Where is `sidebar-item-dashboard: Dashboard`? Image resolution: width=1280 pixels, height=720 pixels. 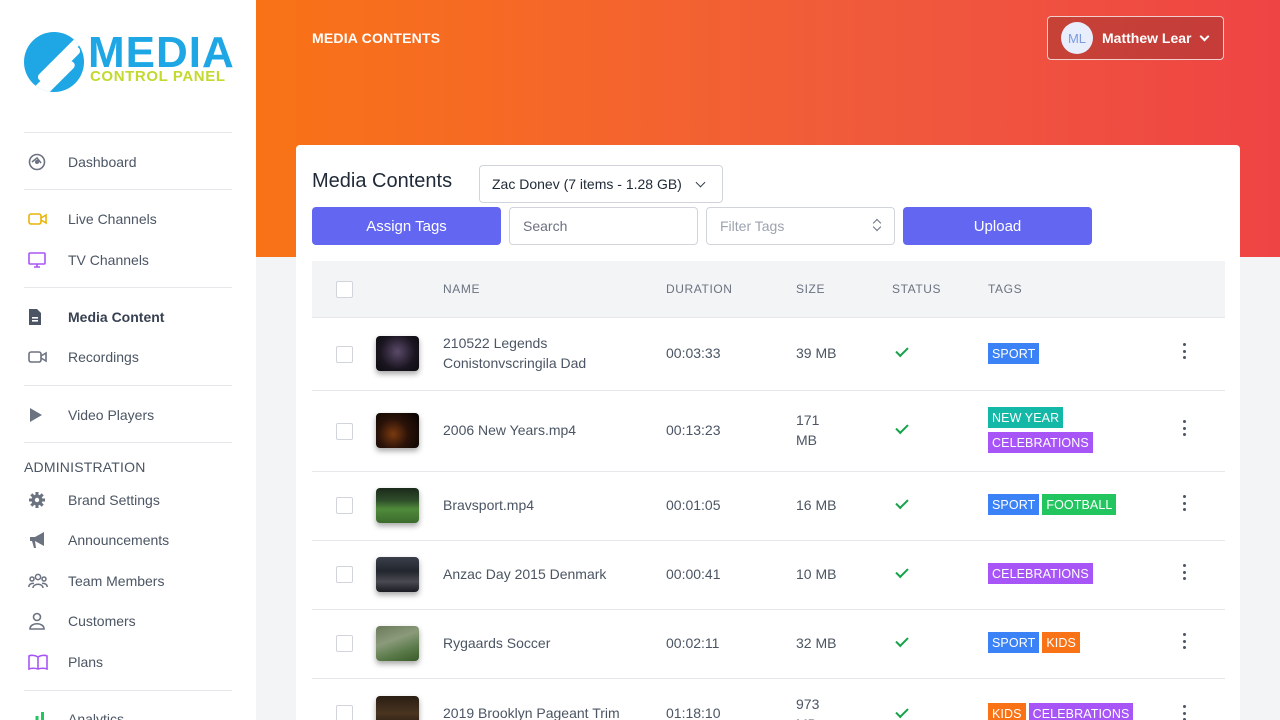
sidebar-item-dashboard: Dashboard is located at coordinates (128, 162).